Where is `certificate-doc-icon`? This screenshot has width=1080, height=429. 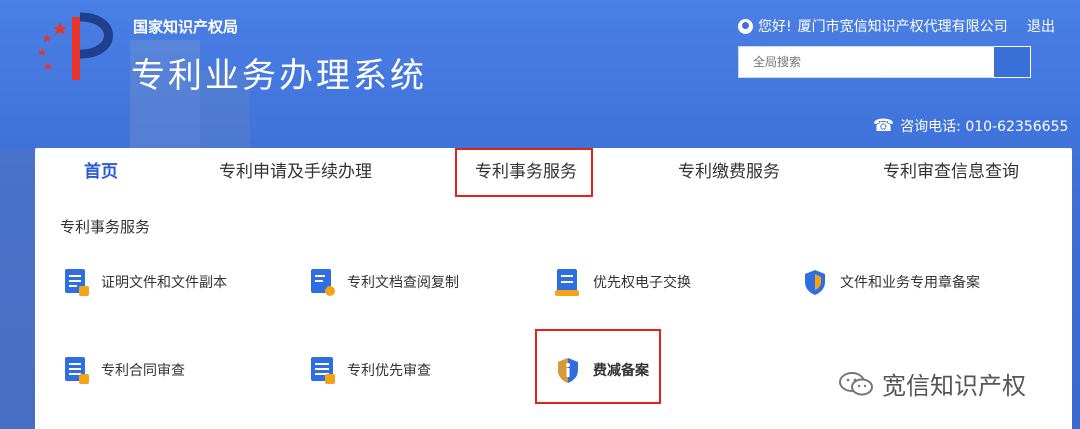 certificate-doc-icon is located at coordinates (76, 282).